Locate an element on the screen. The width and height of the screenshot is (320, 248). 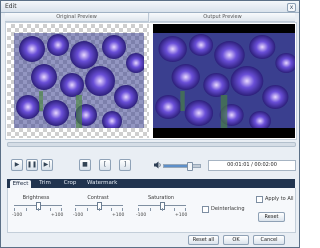
saturation-max: +100 is located at coordinates (181, 215).